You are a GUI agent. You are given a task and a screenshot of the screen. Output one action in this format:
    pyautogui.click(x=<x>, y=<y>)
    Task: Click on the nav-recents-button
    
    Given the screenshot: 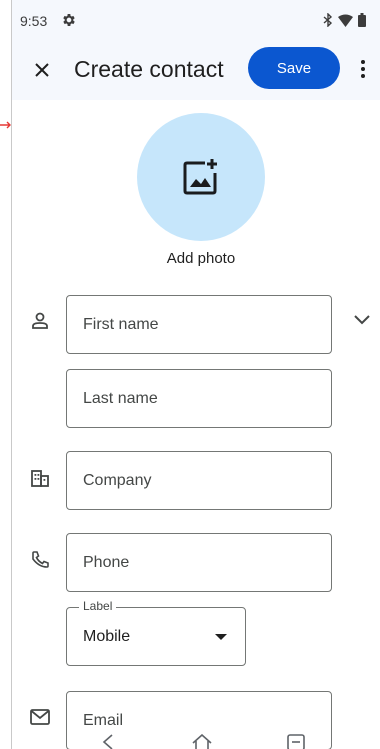 What is the action you would take?
    pyautogui.click(x=296, y=741)
    